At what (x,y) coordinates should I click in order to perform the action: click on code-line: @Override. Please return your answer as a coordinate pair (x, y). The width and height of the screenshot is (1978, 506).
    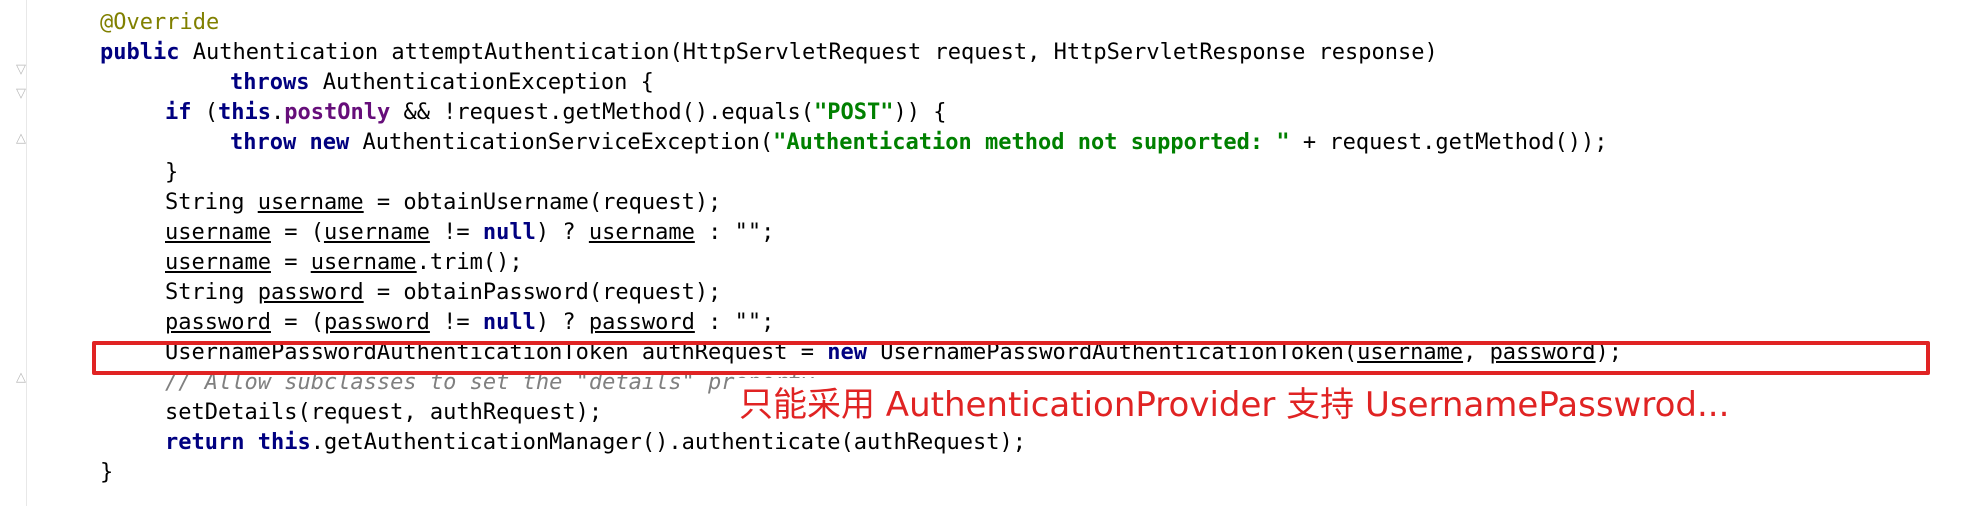
    Looking at the image, I should click on (159, 23).